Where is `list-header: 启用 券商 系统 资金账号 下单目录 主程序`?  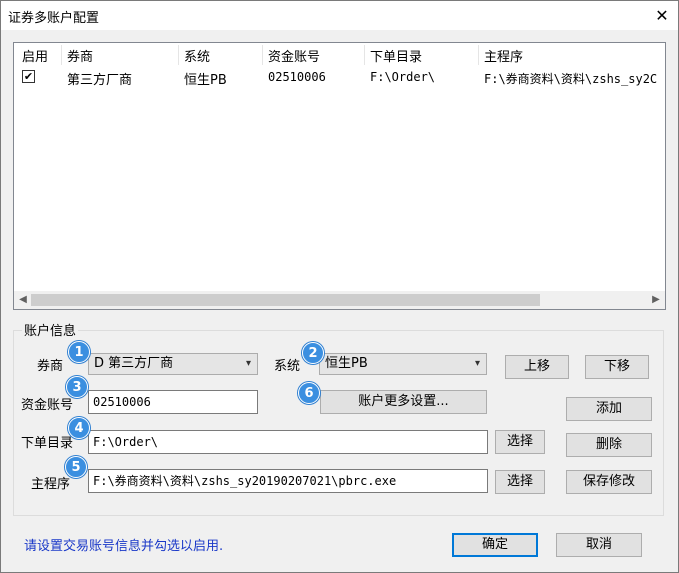 list-header: 启用 券商 系统 资金账号 下单目录 主程序 is located at coordinates (339, 55).